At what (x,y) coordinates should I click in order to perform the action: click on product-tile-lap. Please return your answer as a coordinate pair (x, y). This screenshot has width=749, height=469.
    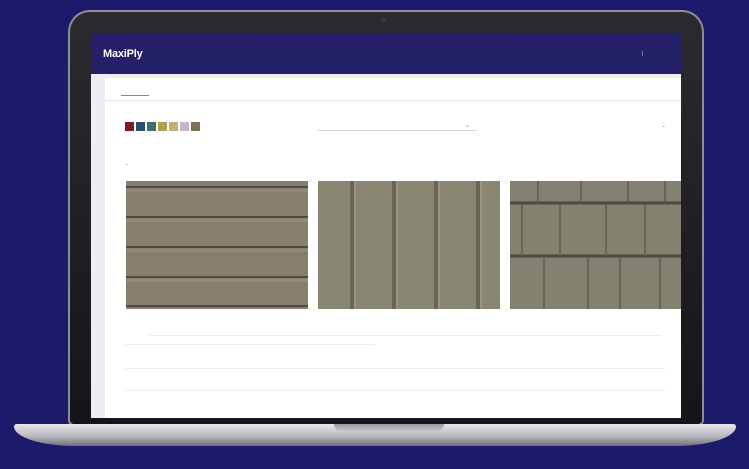
    Looking at the image, I should click on (217, 245).